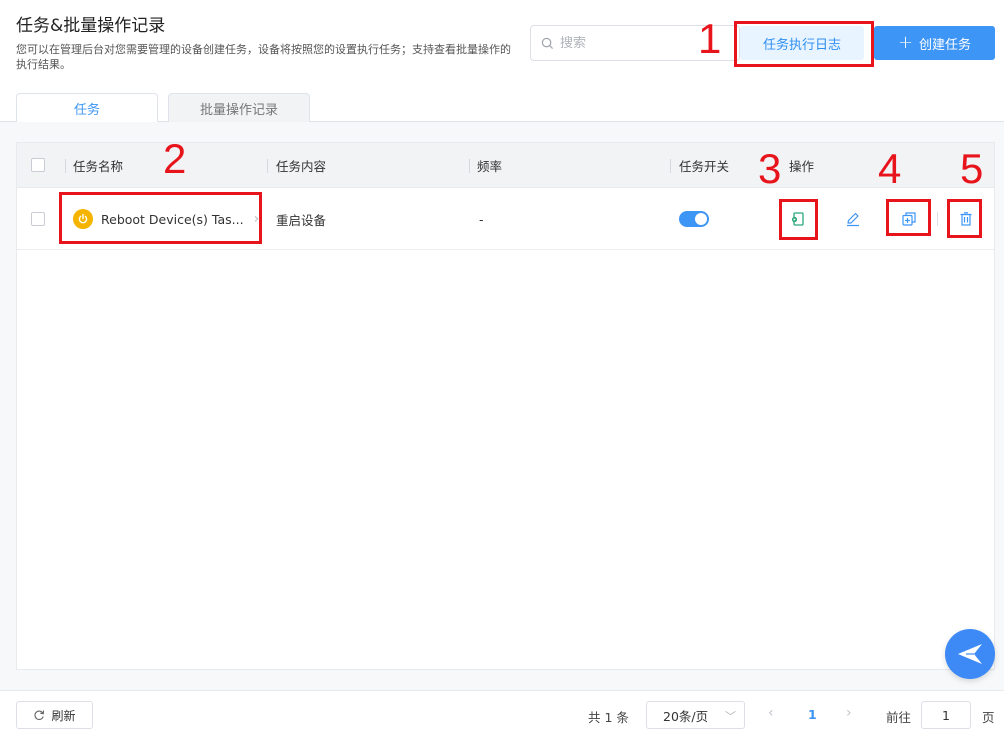 The width and height of the screenshot is (1004, 739). What do you see at coordinates (710, 38) in the screenshot?
I see `annotation-number-1: 1` at bounding box center [710, 38].